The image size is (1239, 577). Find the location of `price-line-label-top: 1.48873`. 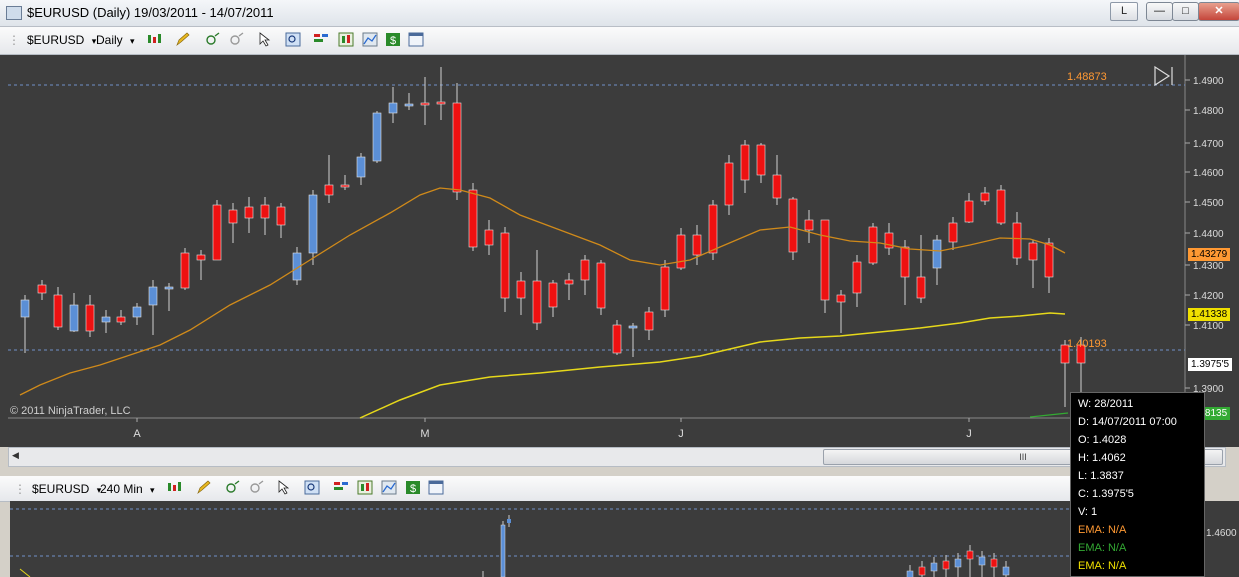

price-line-label-top: 1.48873 is located at coordinates (1087, 77).